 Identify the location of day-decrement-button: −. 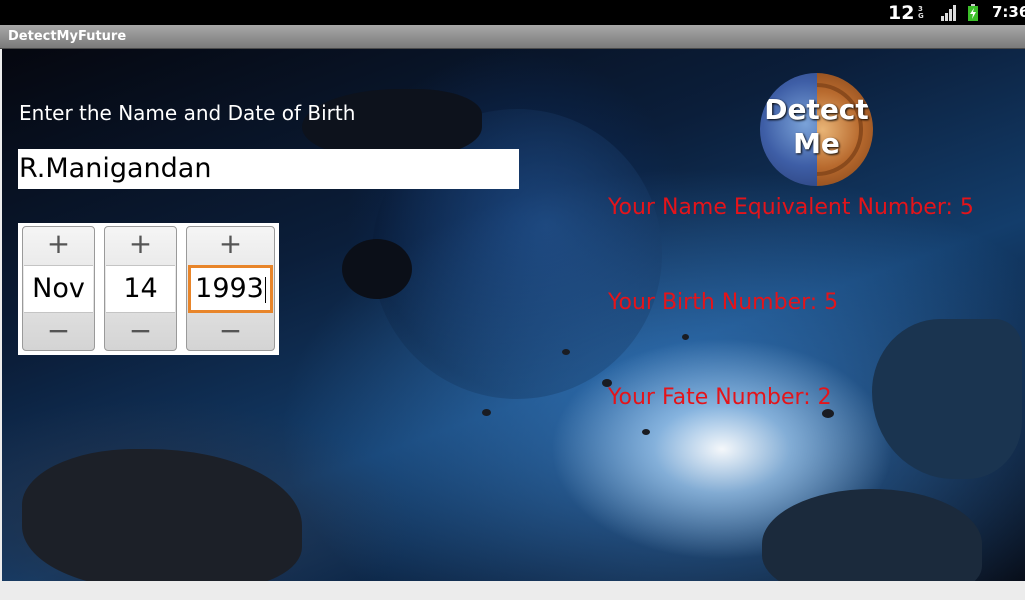
(140, 332).